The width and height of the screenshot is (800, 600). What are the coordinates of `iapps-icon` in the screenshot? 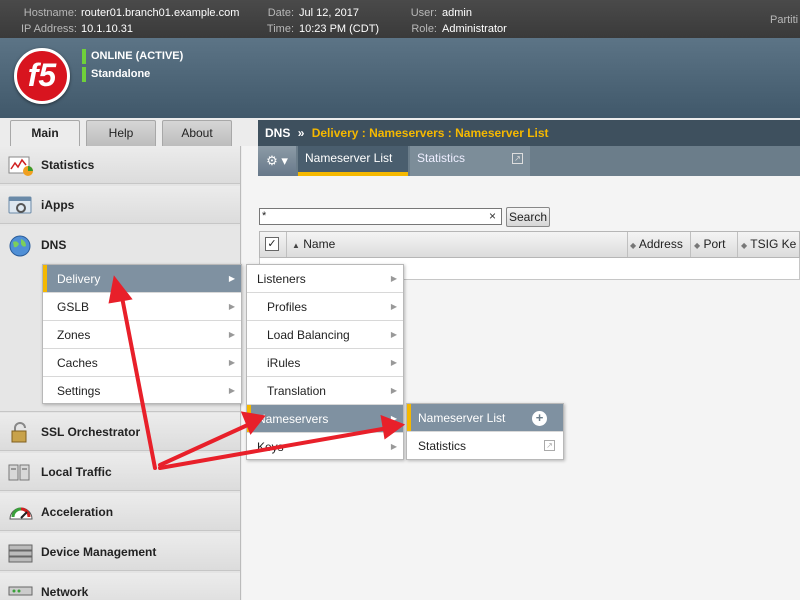 It's located at (20, 205).